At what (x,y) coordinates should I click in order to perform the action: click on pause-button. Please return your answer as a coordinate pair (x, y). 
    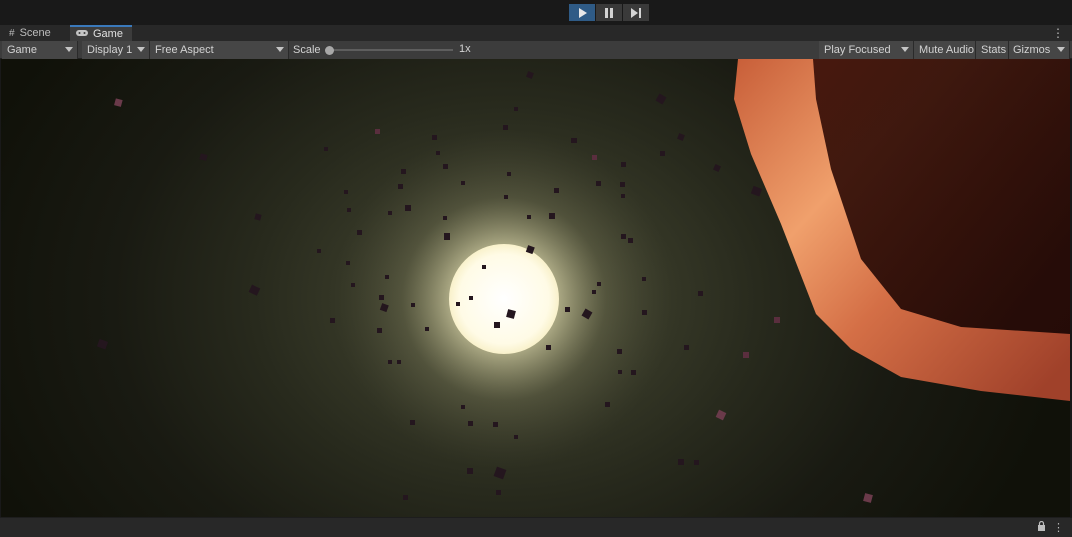
    Looking at the image, I should click on (609, 12).